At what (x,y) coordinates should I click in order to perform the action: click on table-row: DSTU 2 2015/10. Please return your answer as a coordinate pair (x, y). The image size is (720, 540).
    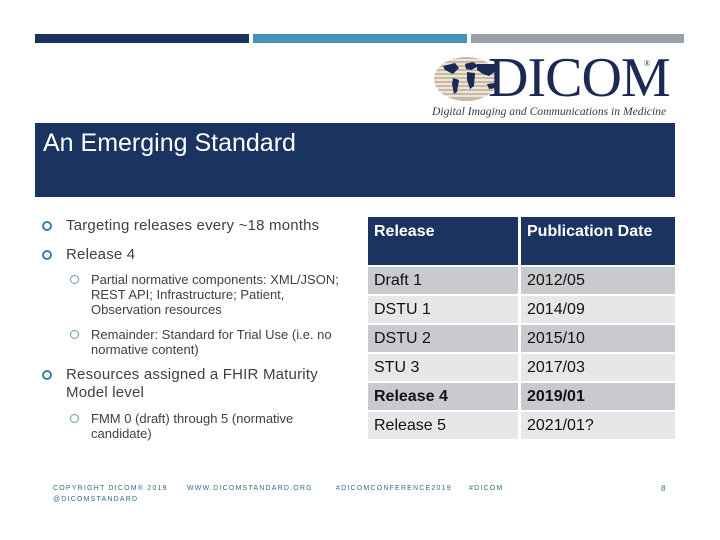
    Looking at the image, I should click on (521, 338).